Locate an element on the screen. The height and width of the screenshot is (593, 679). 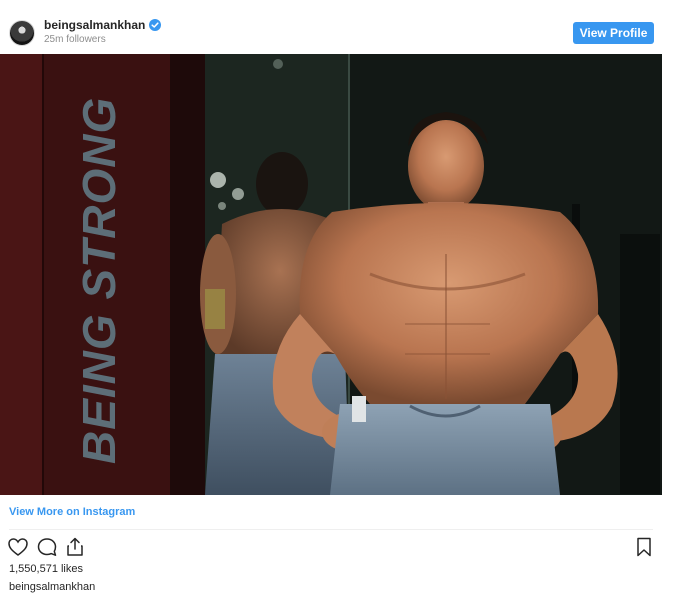
followers-count: 25m followers is located at coordinates (75, 39).